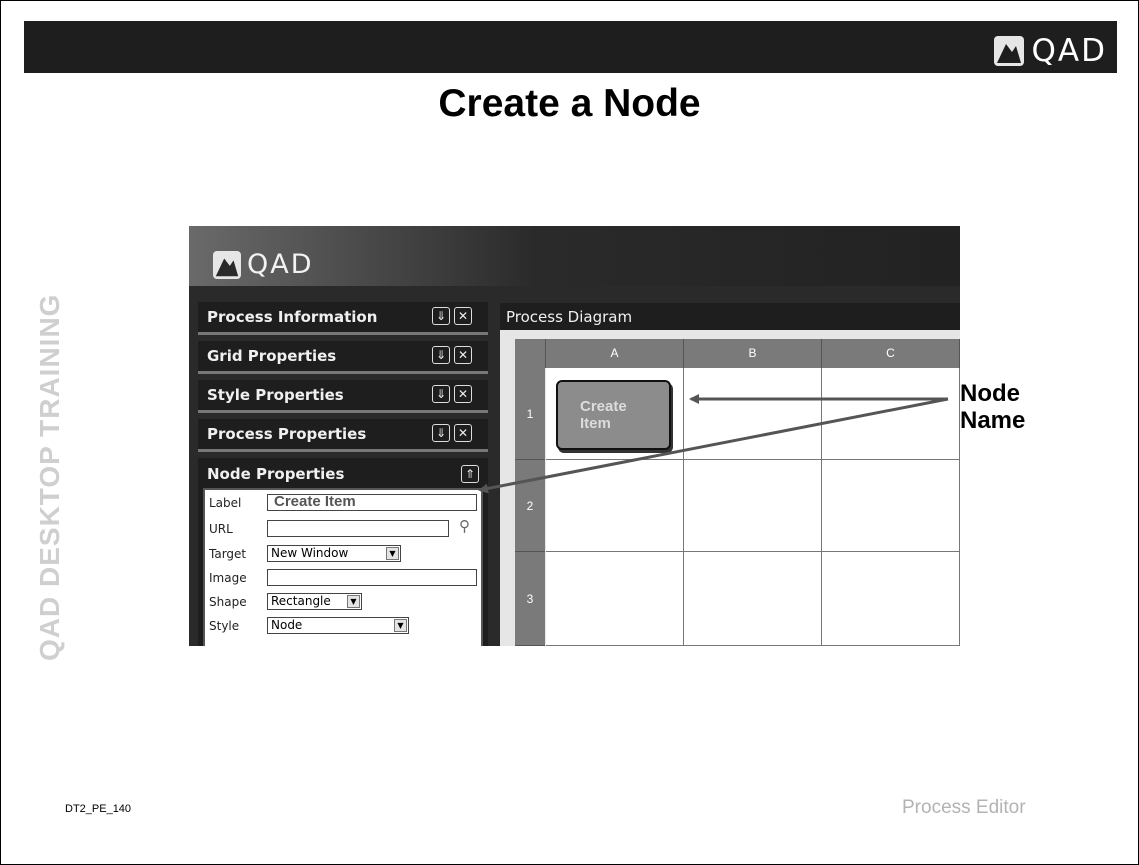 Image resolution: width=1139 pixels, height=865 pixels. I want to click on callout-arrows, so click(713, 444).